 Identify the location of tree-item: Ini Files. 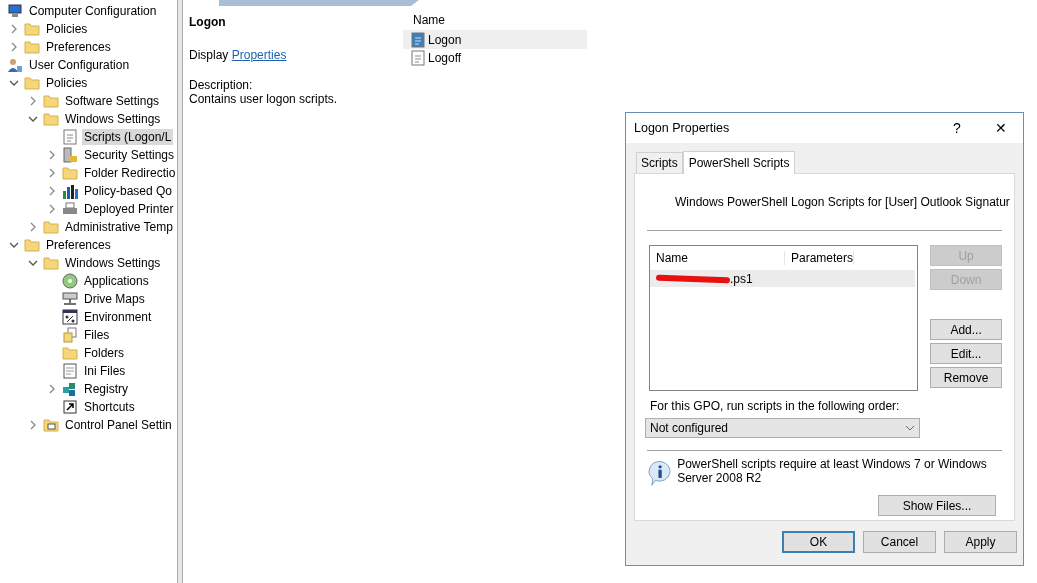
(105, 371).